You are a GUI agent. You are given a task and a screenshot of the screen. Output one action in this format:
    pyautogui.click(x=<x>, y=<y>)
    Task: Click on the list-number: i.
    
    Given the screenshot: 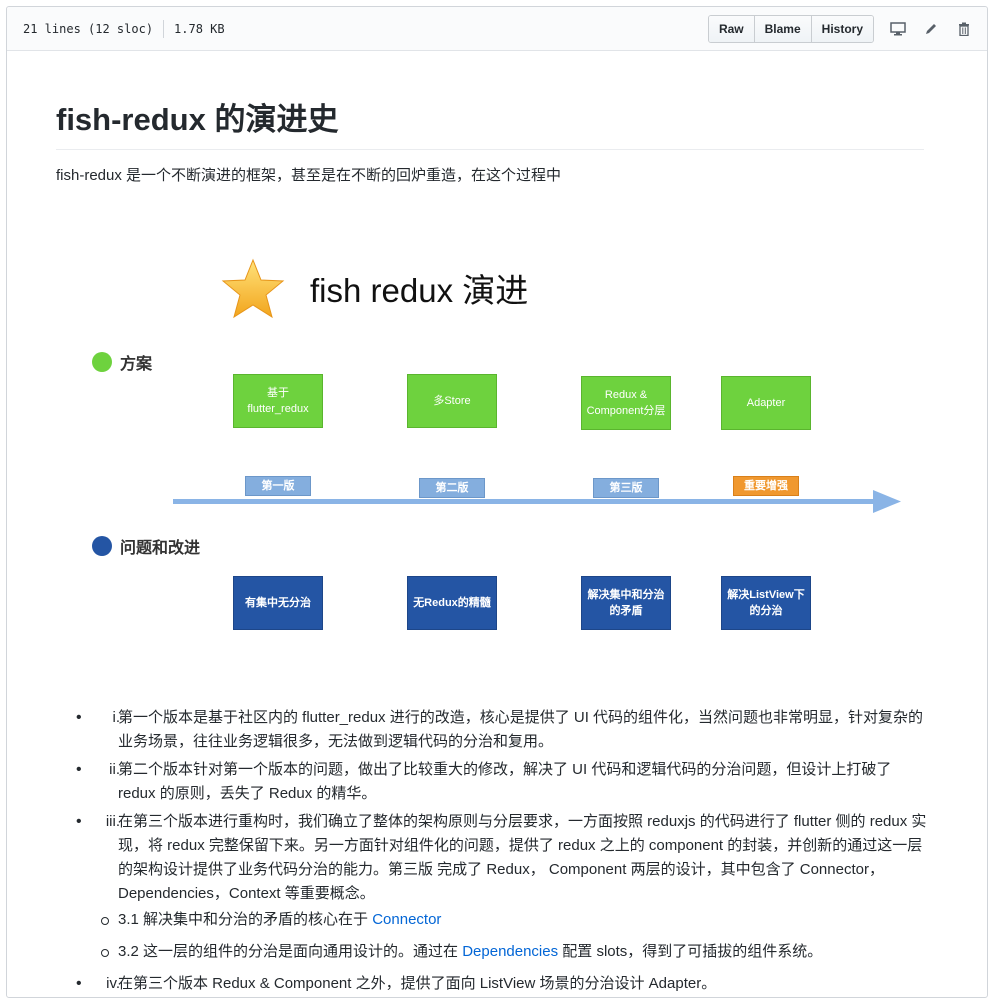 What is the action you would take?
    pyautogui.click(x=116, y=717)
    